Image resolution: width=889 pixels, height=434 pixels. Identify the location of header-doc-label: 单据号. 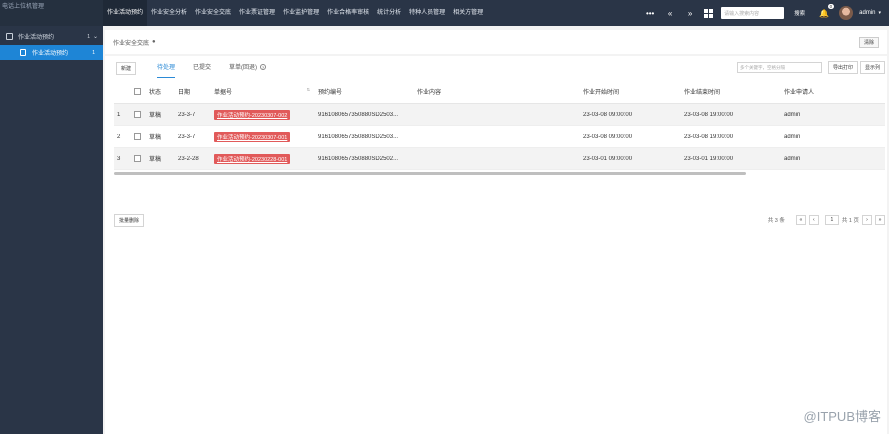
(223, 93).